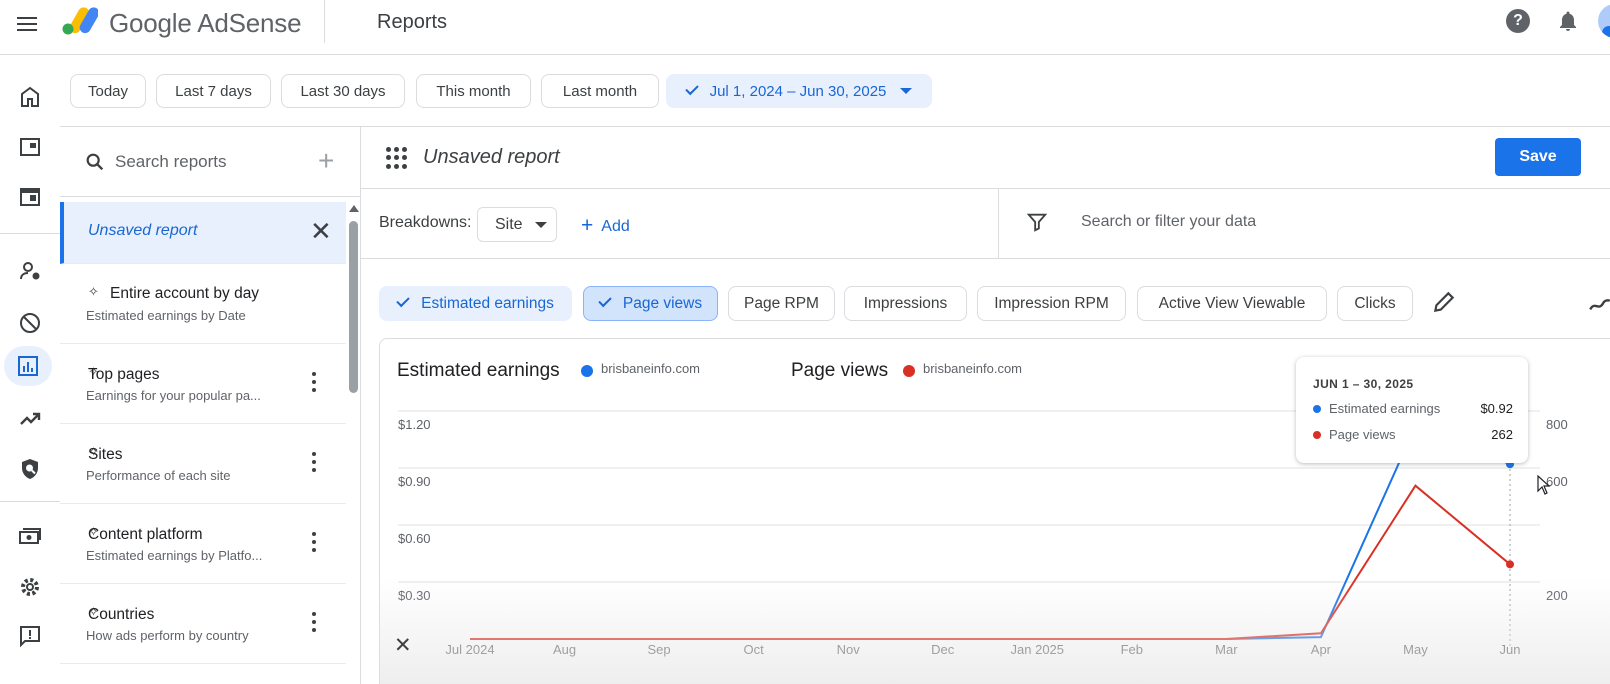 Image resolution: width=1610 pixels, height=684 pixels. What do you see at coordinates (1037, 222) in the screenshot?
I see `filter-icon` at bounding box center [1037, 222].